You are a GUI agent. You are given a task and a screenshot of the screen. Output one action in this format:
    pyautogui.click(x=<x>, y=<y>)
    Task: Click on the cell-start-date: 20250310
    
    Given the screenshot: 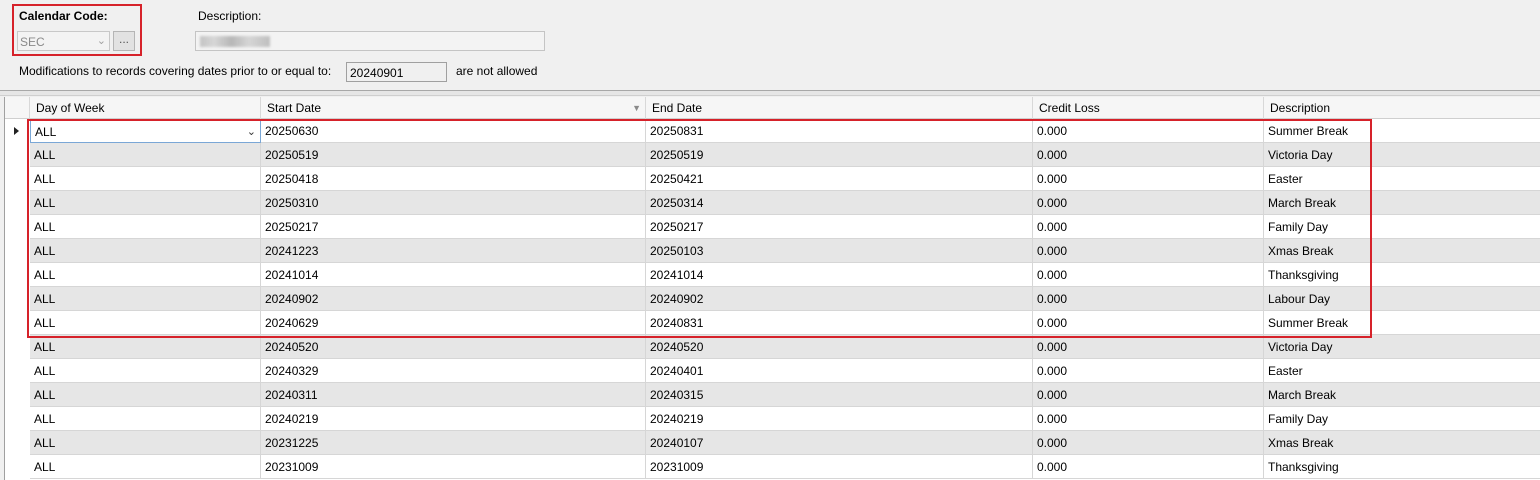 What is the action you would take?
    pyautogui.click(x=453, y=203)
    